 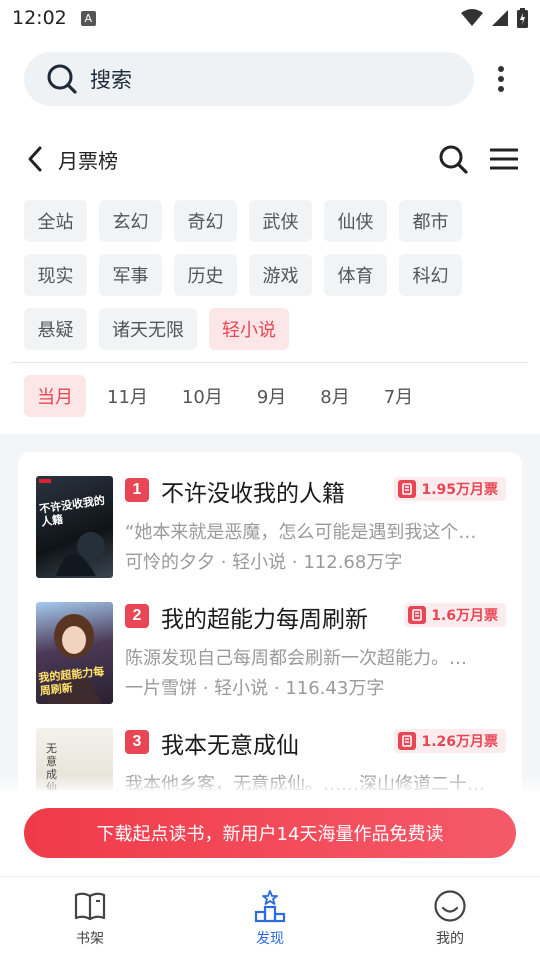 What do you see at coordinates (205, 275) in the screenshot?
I see `category-tag: 历史` at bounding box center [205, 275].